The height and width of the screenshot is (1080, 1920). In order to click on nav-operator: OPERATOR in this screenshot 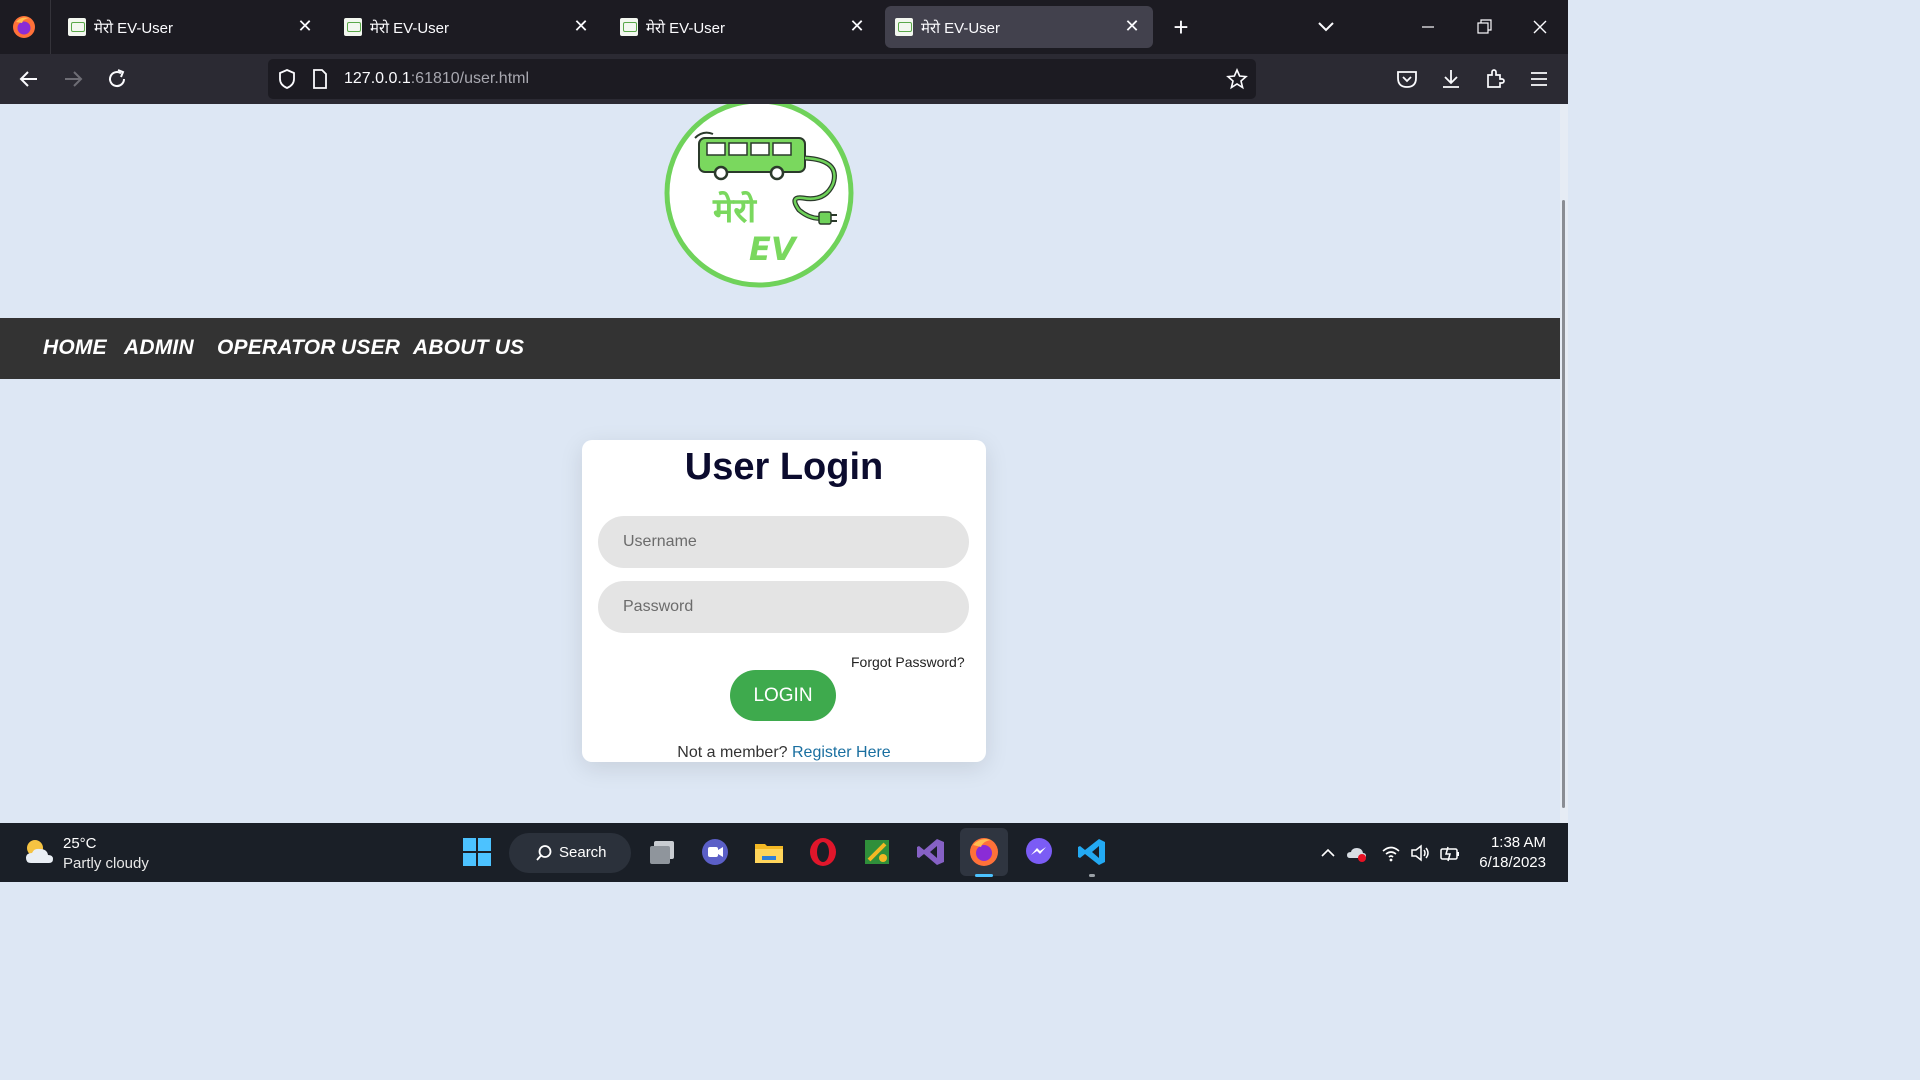, I will do `click(276, 348)`.